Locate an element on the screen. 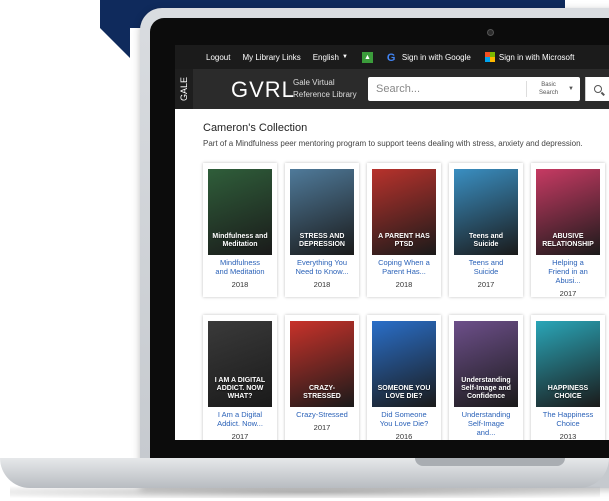  book-cover-text: HAPPINESS CHOICE is located at coordinates (568, 392).